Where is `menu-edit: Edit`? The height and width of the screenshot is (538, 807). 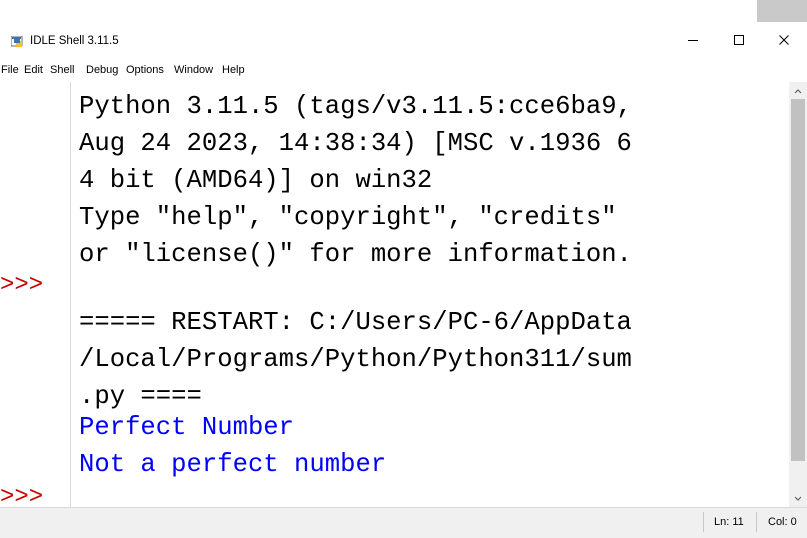 menu-edit: Edit is located at coordinates (33, 70).